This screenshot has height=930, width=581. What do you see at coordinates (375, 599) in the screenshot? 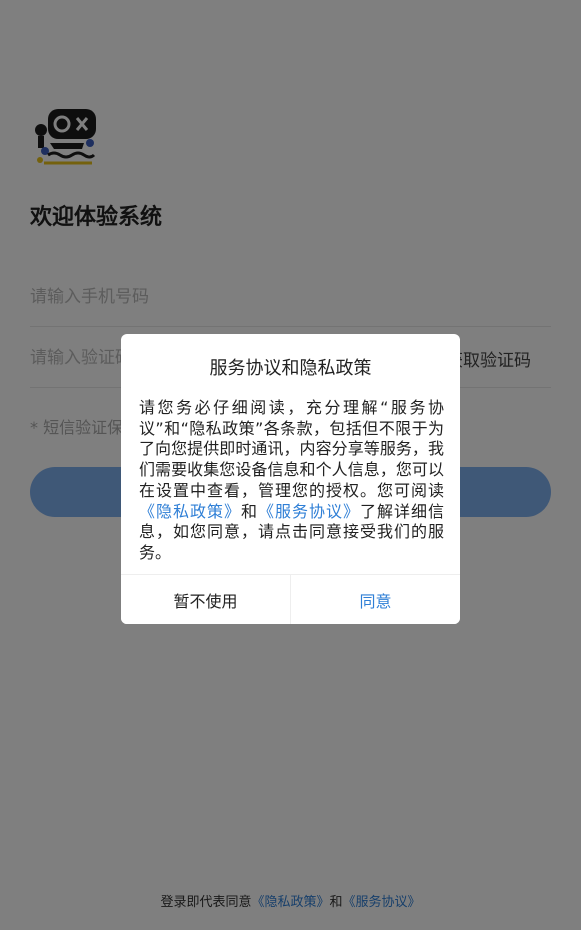
I see `agree-button: 同意` at bounding box center [375, 599].